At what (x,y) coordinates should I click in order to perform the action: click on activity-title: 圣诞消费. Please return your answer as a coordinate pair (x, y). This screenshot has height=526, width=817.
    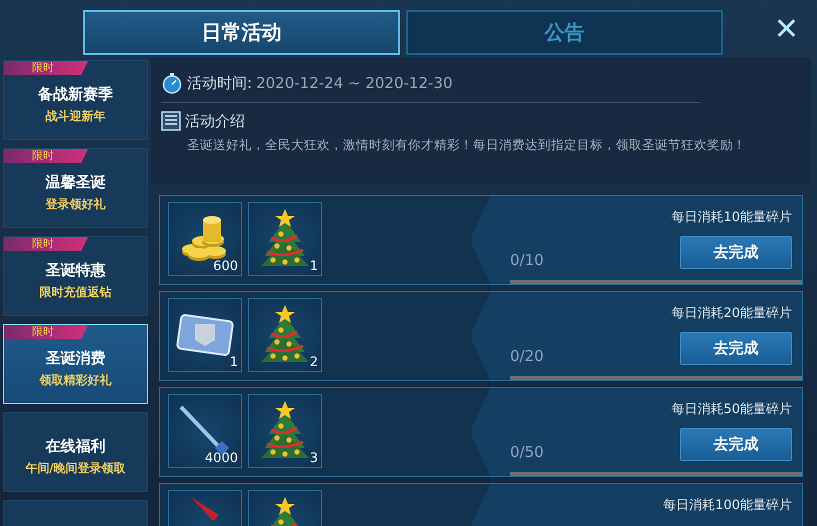
    Looking at the image, I should click on (76, 358).